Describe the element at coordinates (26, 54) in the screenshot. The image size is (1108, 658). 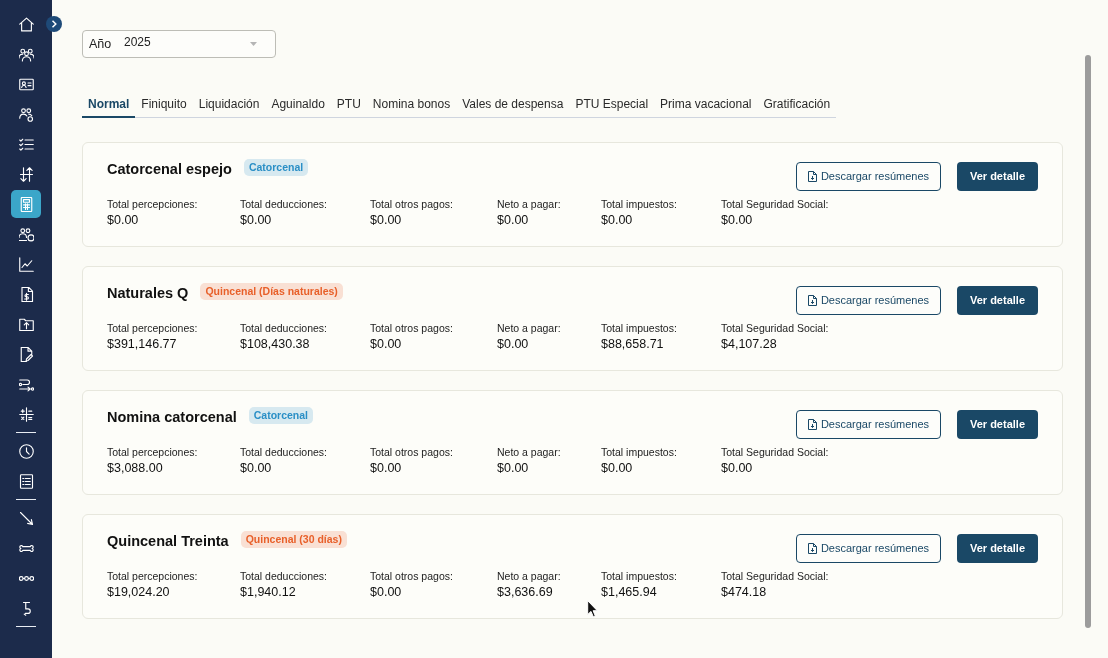
I see `people-group-icon` at that location.